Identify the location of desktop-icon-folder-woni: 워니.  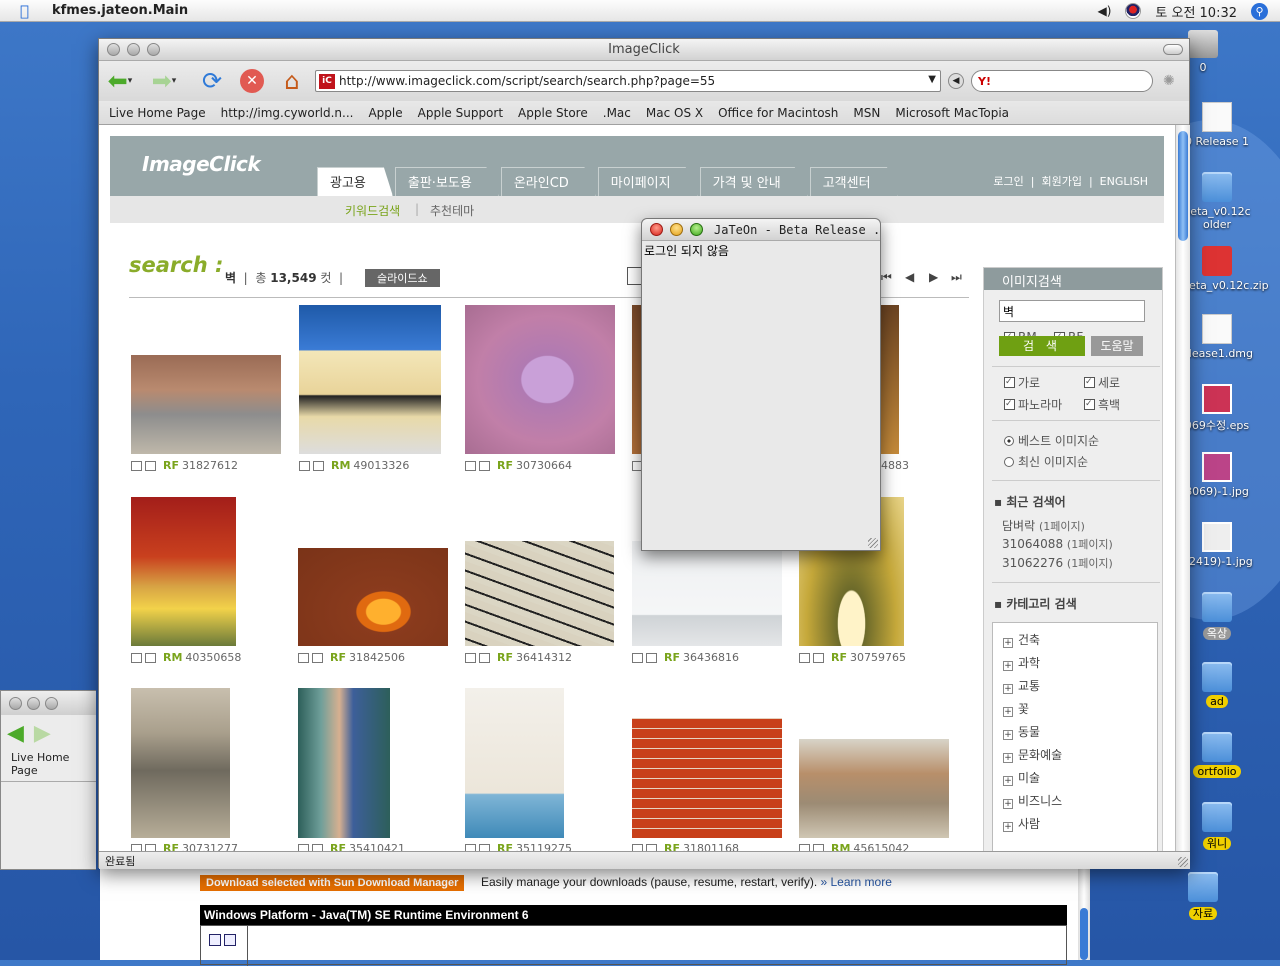
(1217, 826).